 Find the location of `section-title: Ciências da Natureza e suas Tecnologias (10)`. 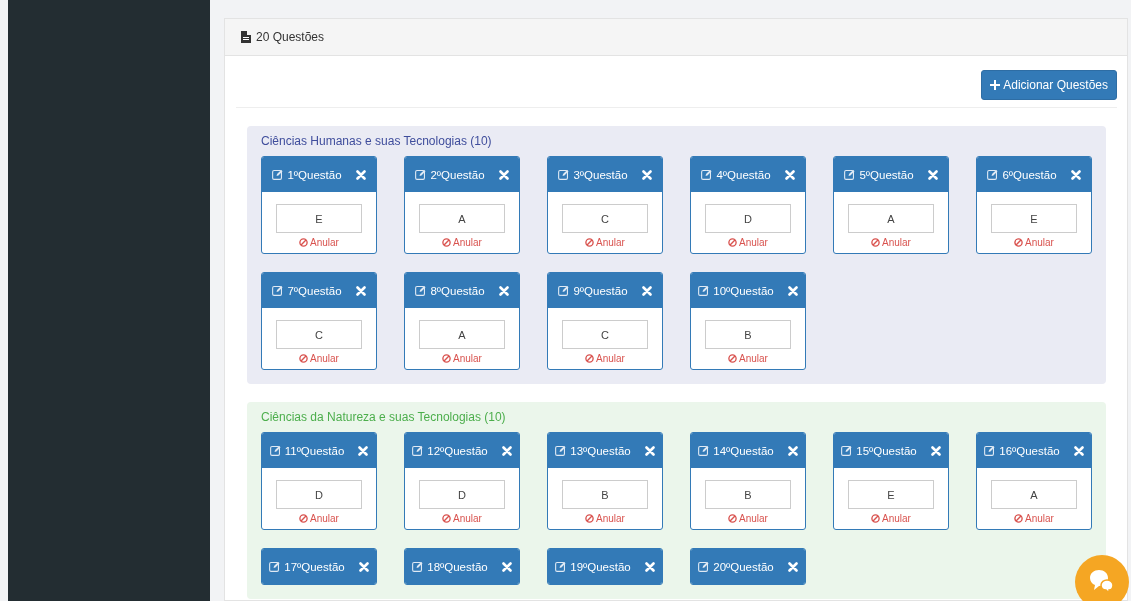

section-title: Ciências da Natureza e suas Tecnologias (10) is located at coordinates (384, 417).